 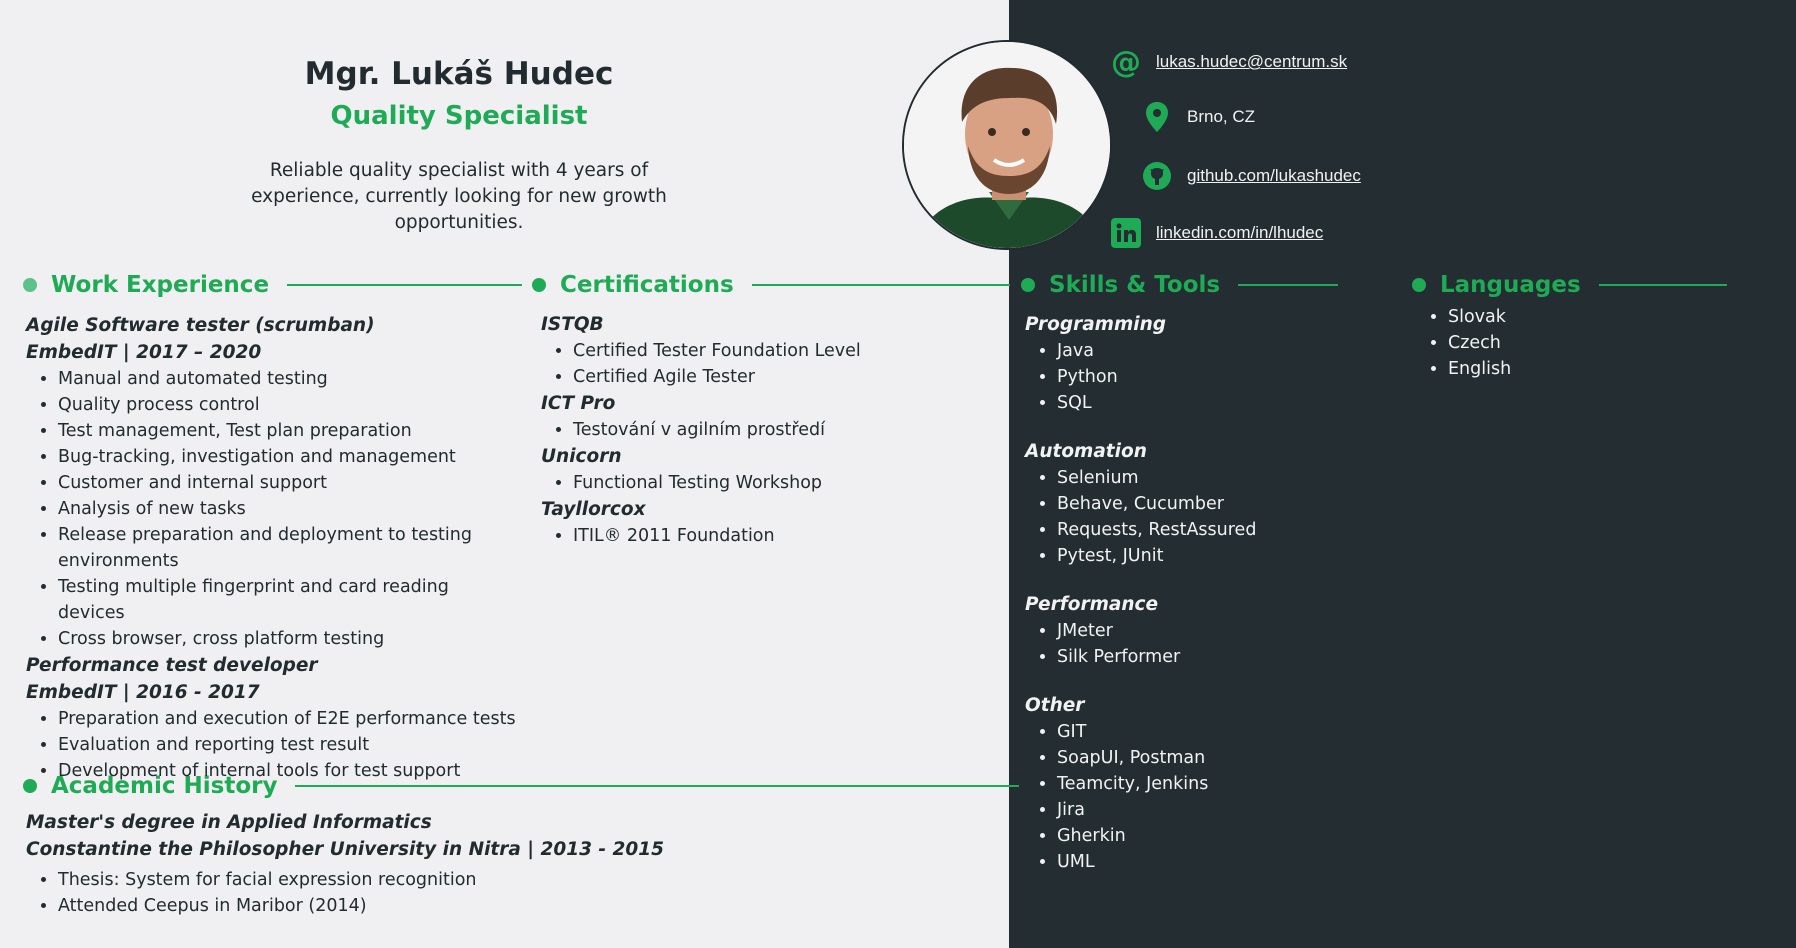 I want to click on skill-category: Performance, so click(x=1092, y=604).